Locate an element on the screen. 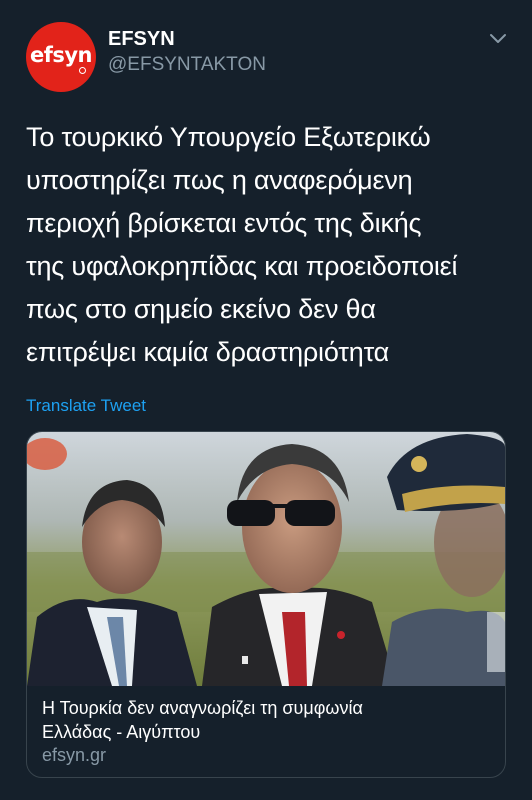 This screenshot has width=532, height=800. display-name: EFSYN is located at coordinates (141, 39).